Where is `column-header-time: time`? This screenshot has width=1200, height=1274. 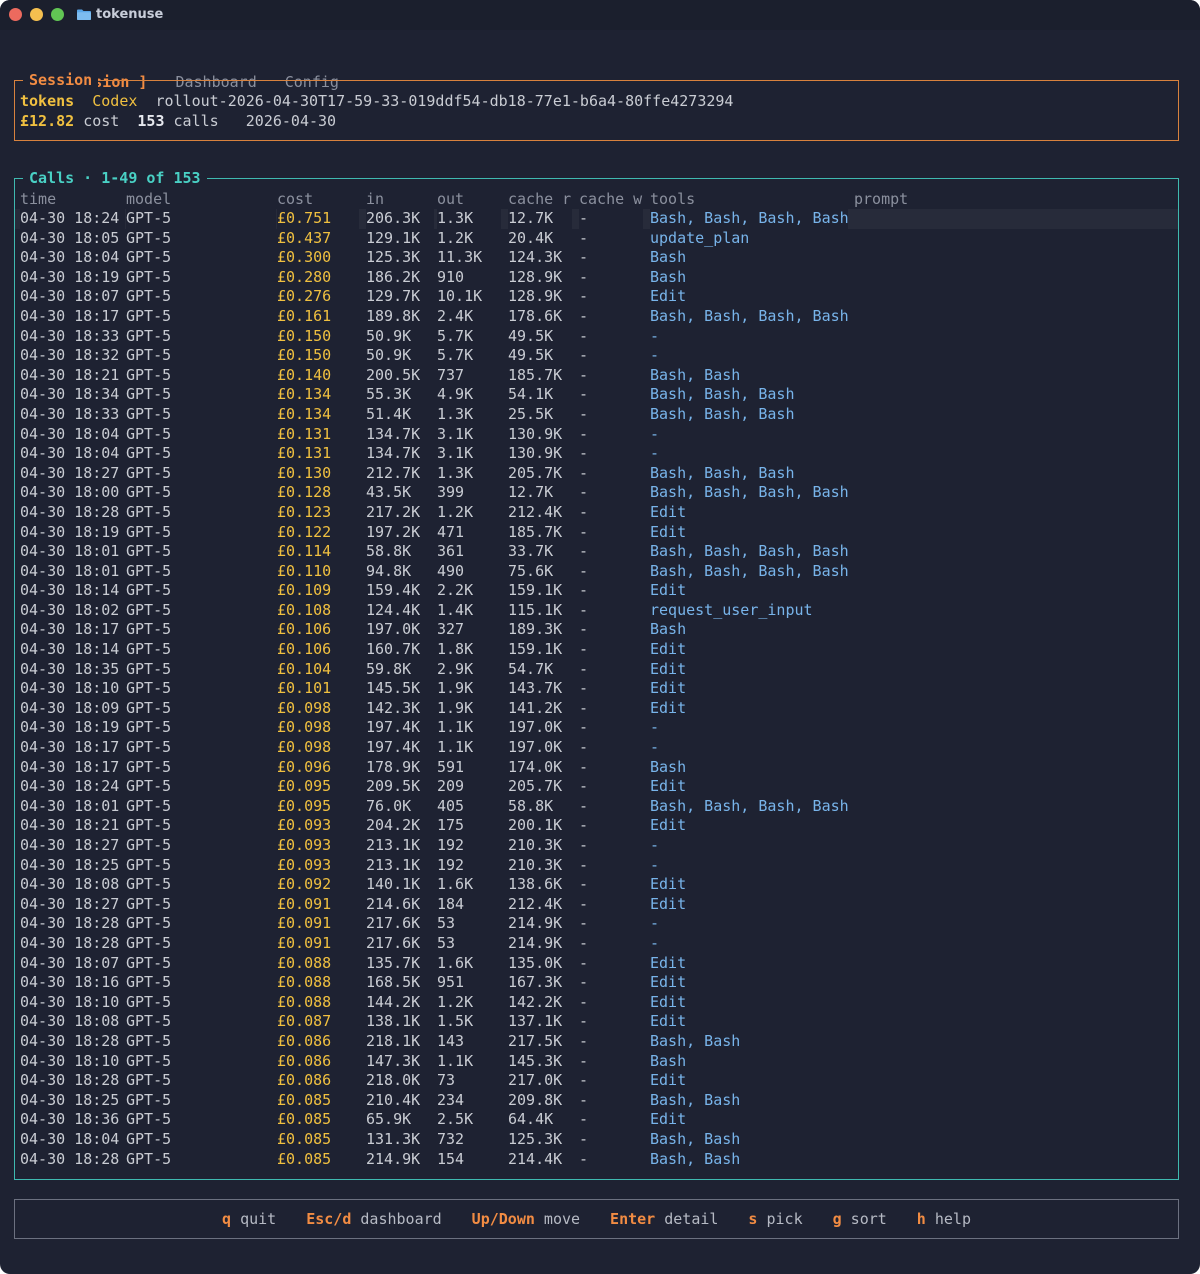 column-header-time: time is located at coordinates (72, 199).